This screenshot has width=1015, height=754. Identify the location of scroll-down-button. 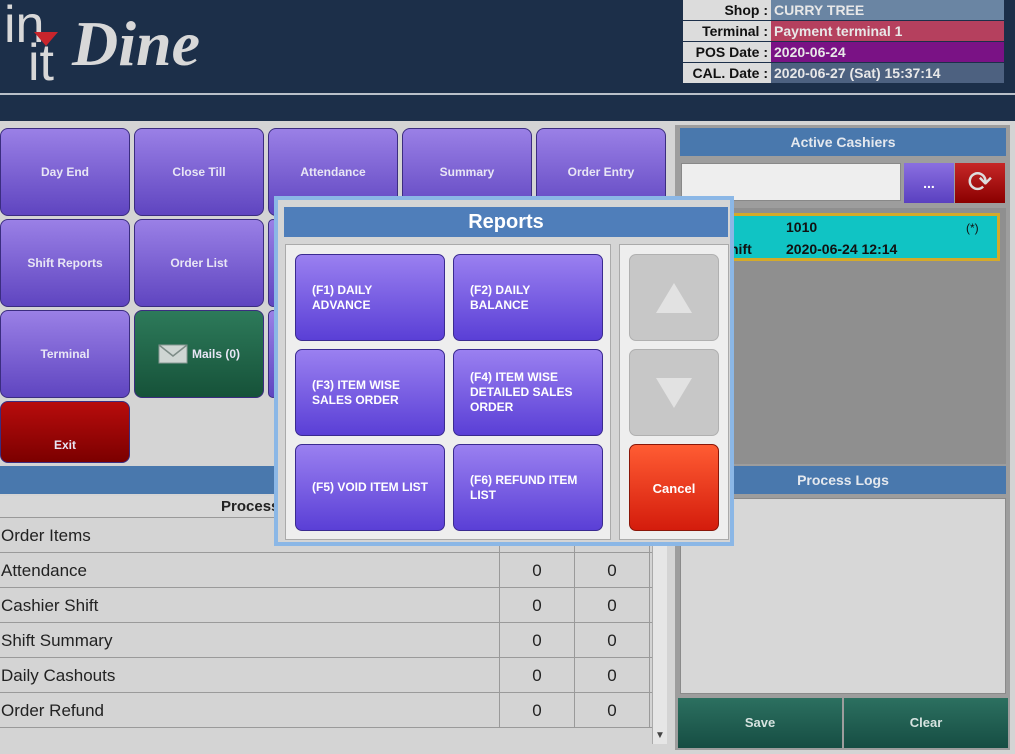
(674, 392).